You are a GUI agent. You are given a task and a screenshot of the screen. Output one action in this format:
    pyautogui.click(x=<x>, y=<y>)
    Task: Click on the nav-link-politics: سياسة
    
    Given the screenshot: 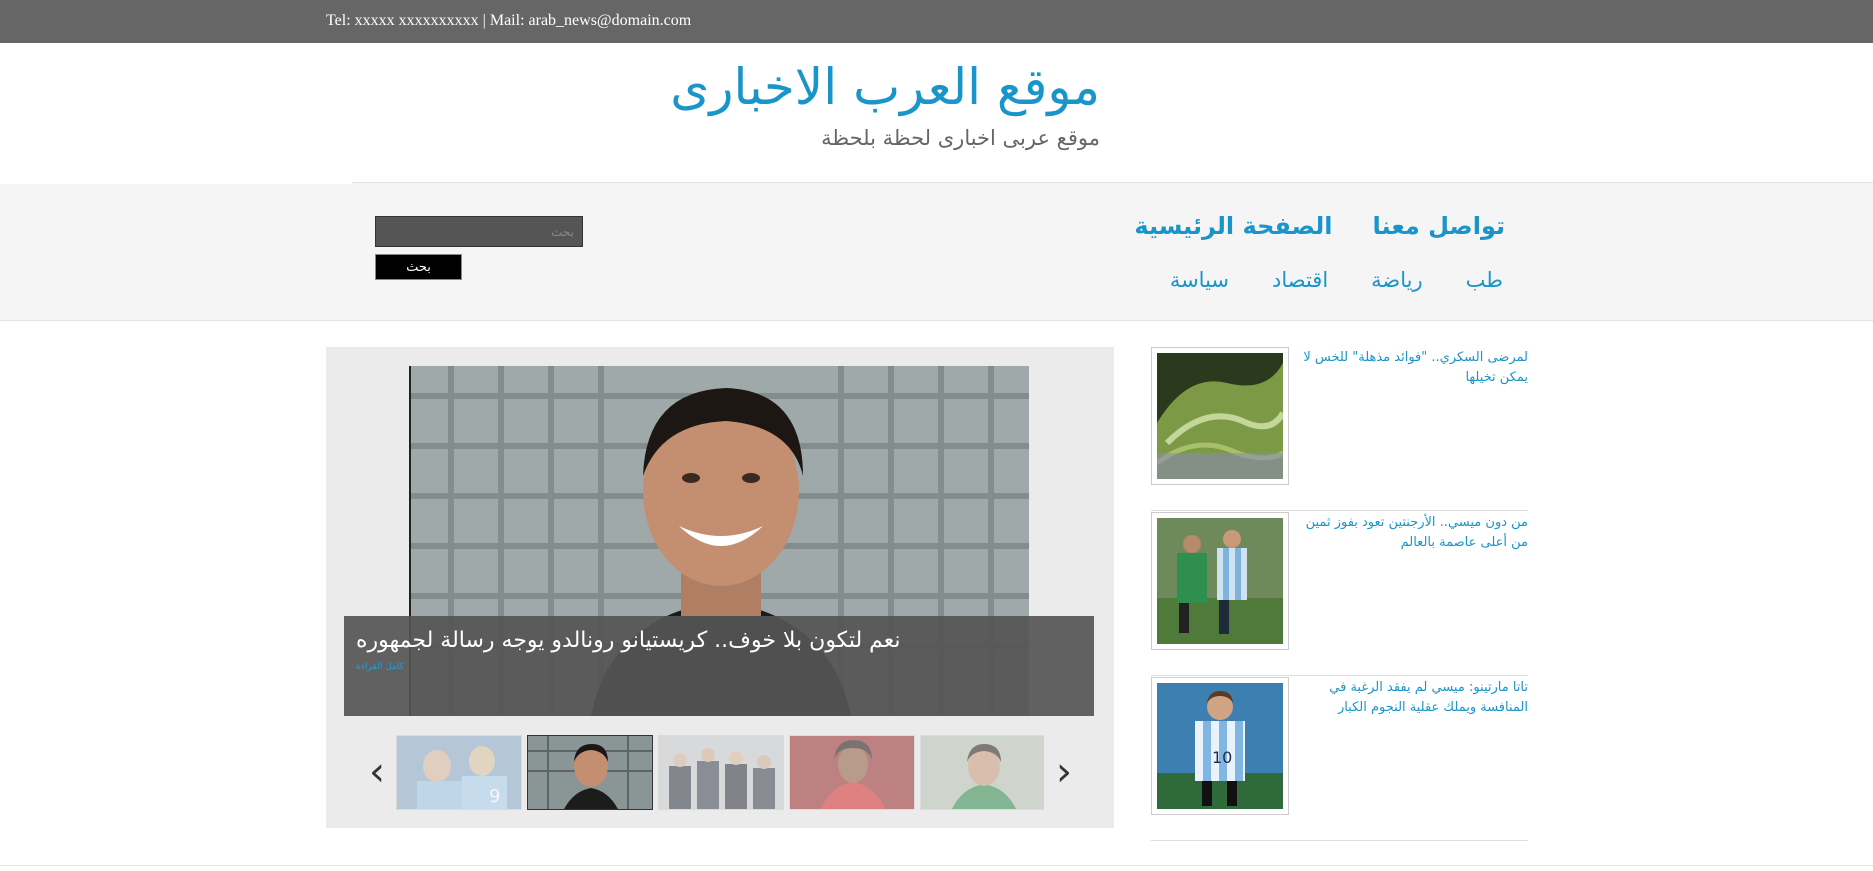 What is the action you would take?
    pyautogui.click(x=1199, y=280)
    